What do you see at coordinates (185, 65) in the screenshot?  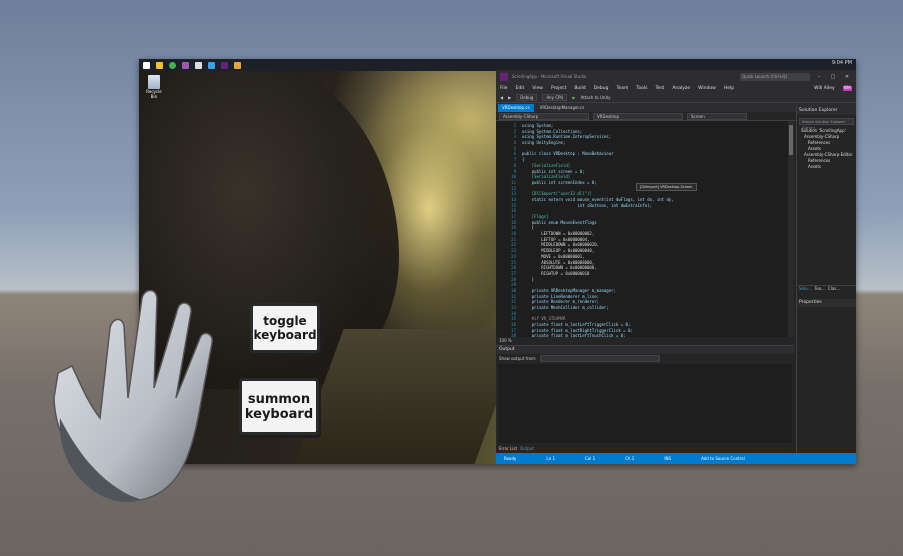 I see `app-icon` at bounding box center [185, 65].